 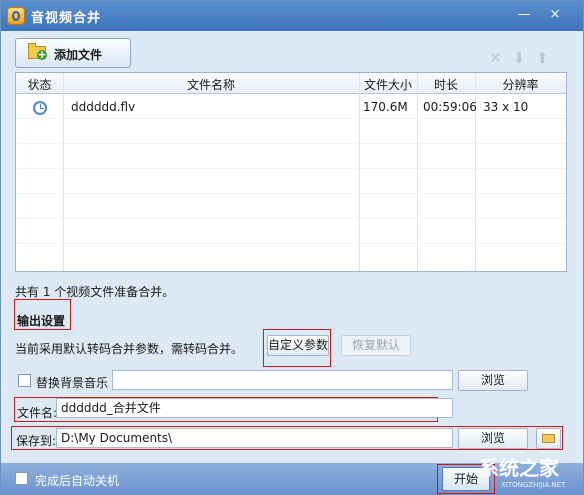 I want to click on summary-text: 共有 1 个视频文件准备合并。, so click(x=95, y=292).